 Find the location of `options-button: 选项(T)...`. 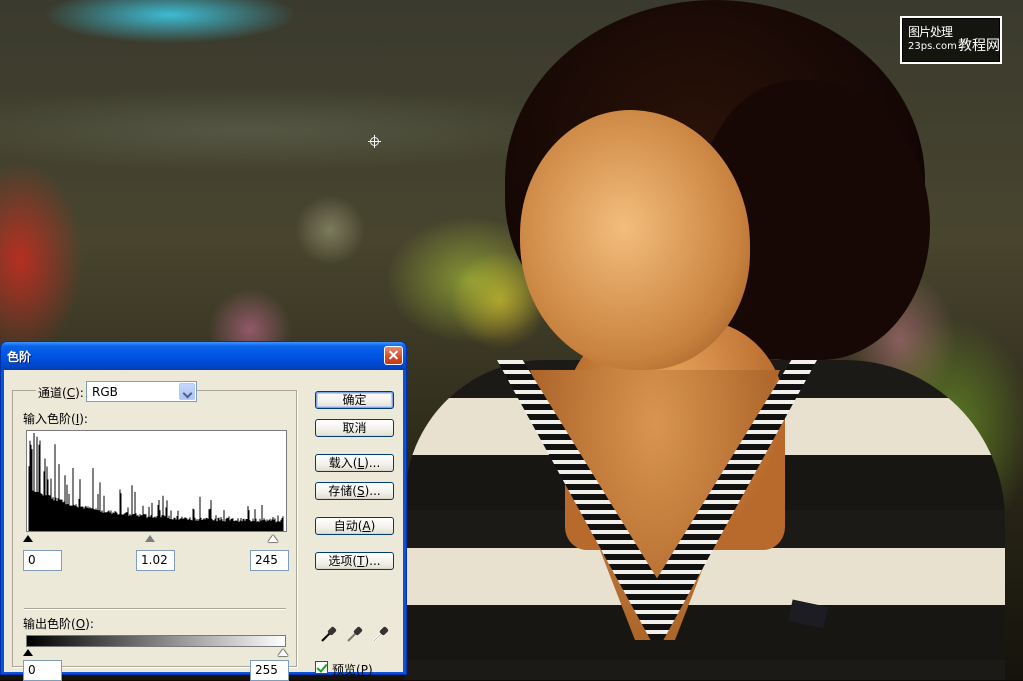

options-button: 选项(T)... is located at coordinates (354, 561).